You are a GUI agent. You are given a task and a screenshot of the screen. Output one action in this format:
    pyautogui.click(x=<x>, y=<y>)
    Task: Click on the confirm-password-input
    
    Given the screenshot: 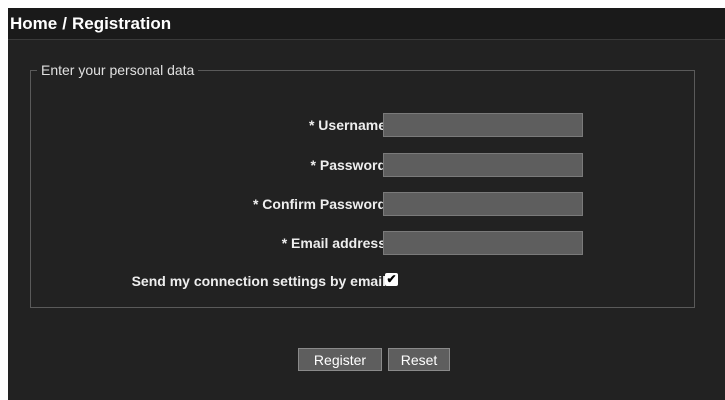 What is the action you would take?
    pyautogui.click(x=483, y=204)
    